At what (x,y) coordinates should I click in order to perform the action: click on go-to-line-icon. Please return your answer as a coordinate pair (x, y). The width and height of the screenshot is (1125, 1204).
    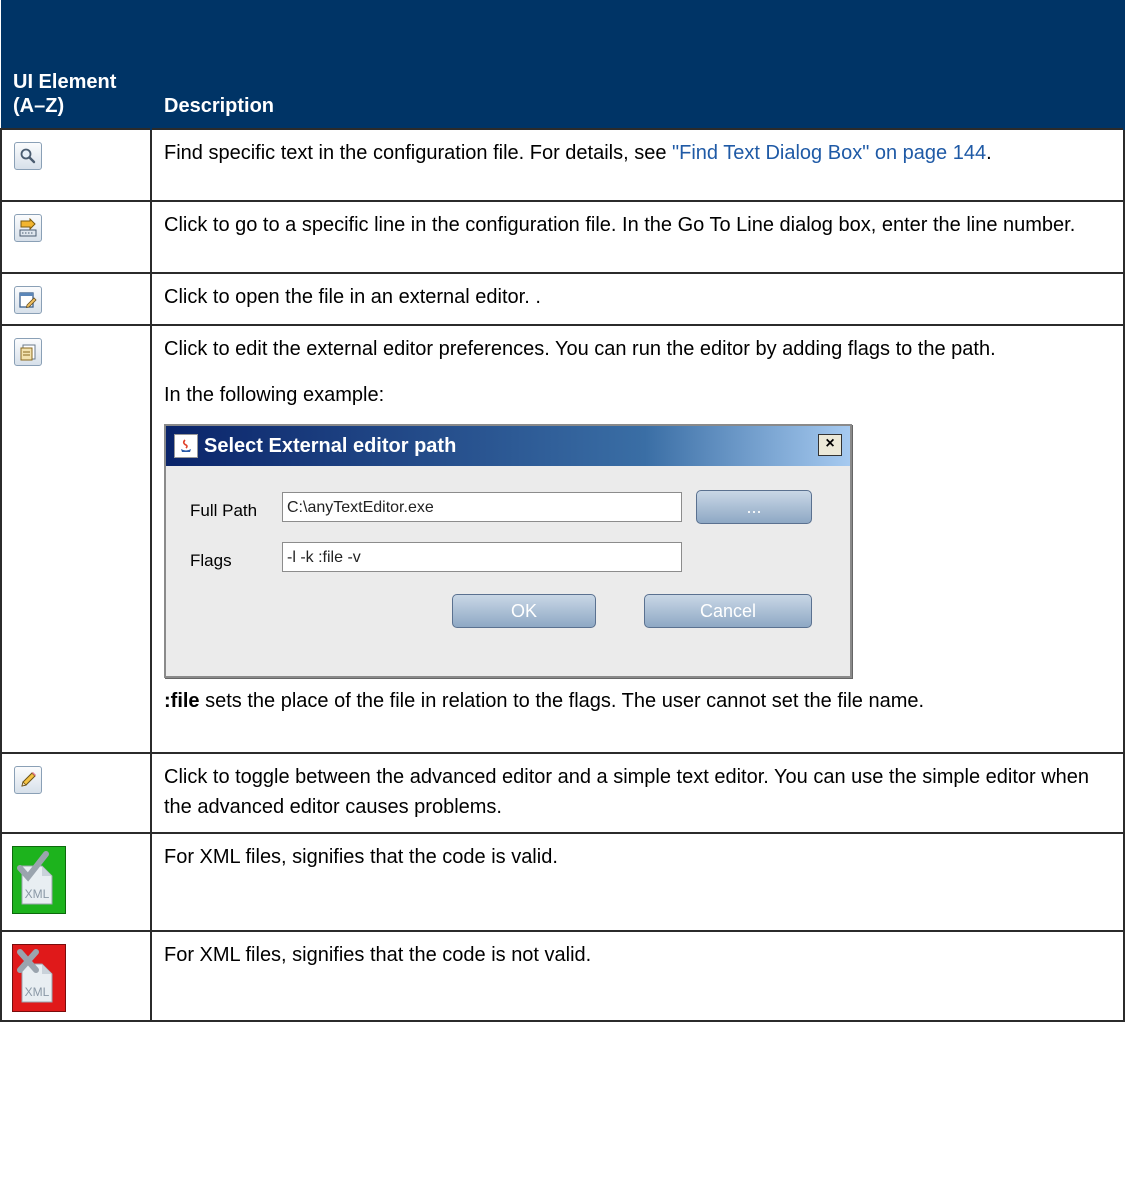
    Looking at the image, I should click on (28, 228).